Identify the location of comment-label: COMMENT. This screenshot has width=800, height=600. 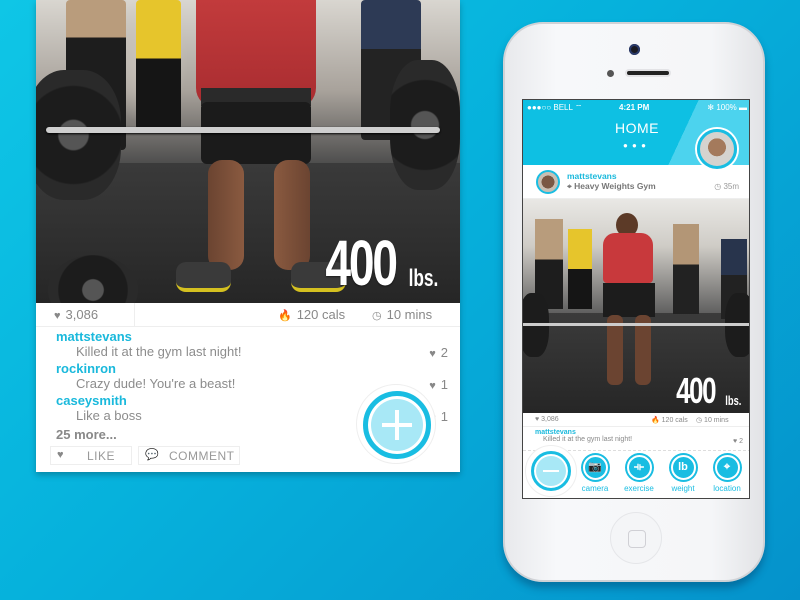
(202, 456).